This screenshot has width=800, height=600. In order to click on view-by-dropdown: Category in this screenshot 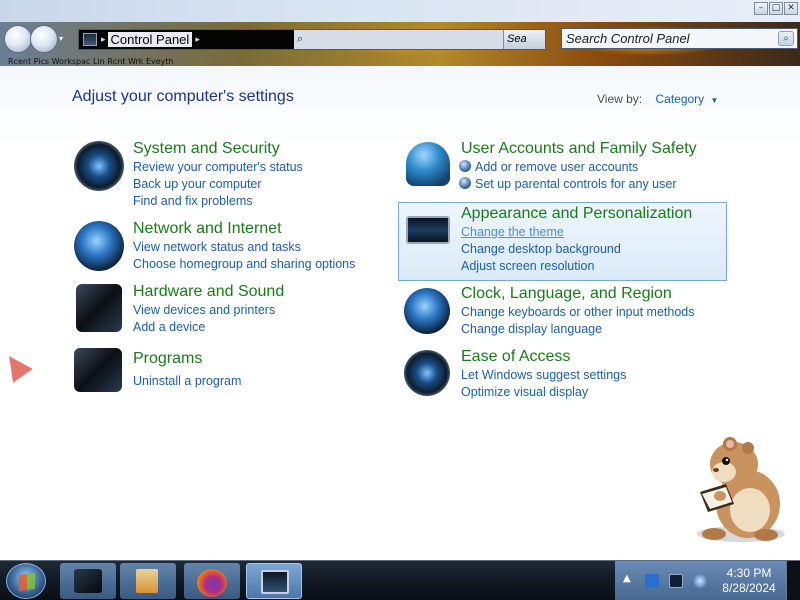, I will do `click(679, 99)`.